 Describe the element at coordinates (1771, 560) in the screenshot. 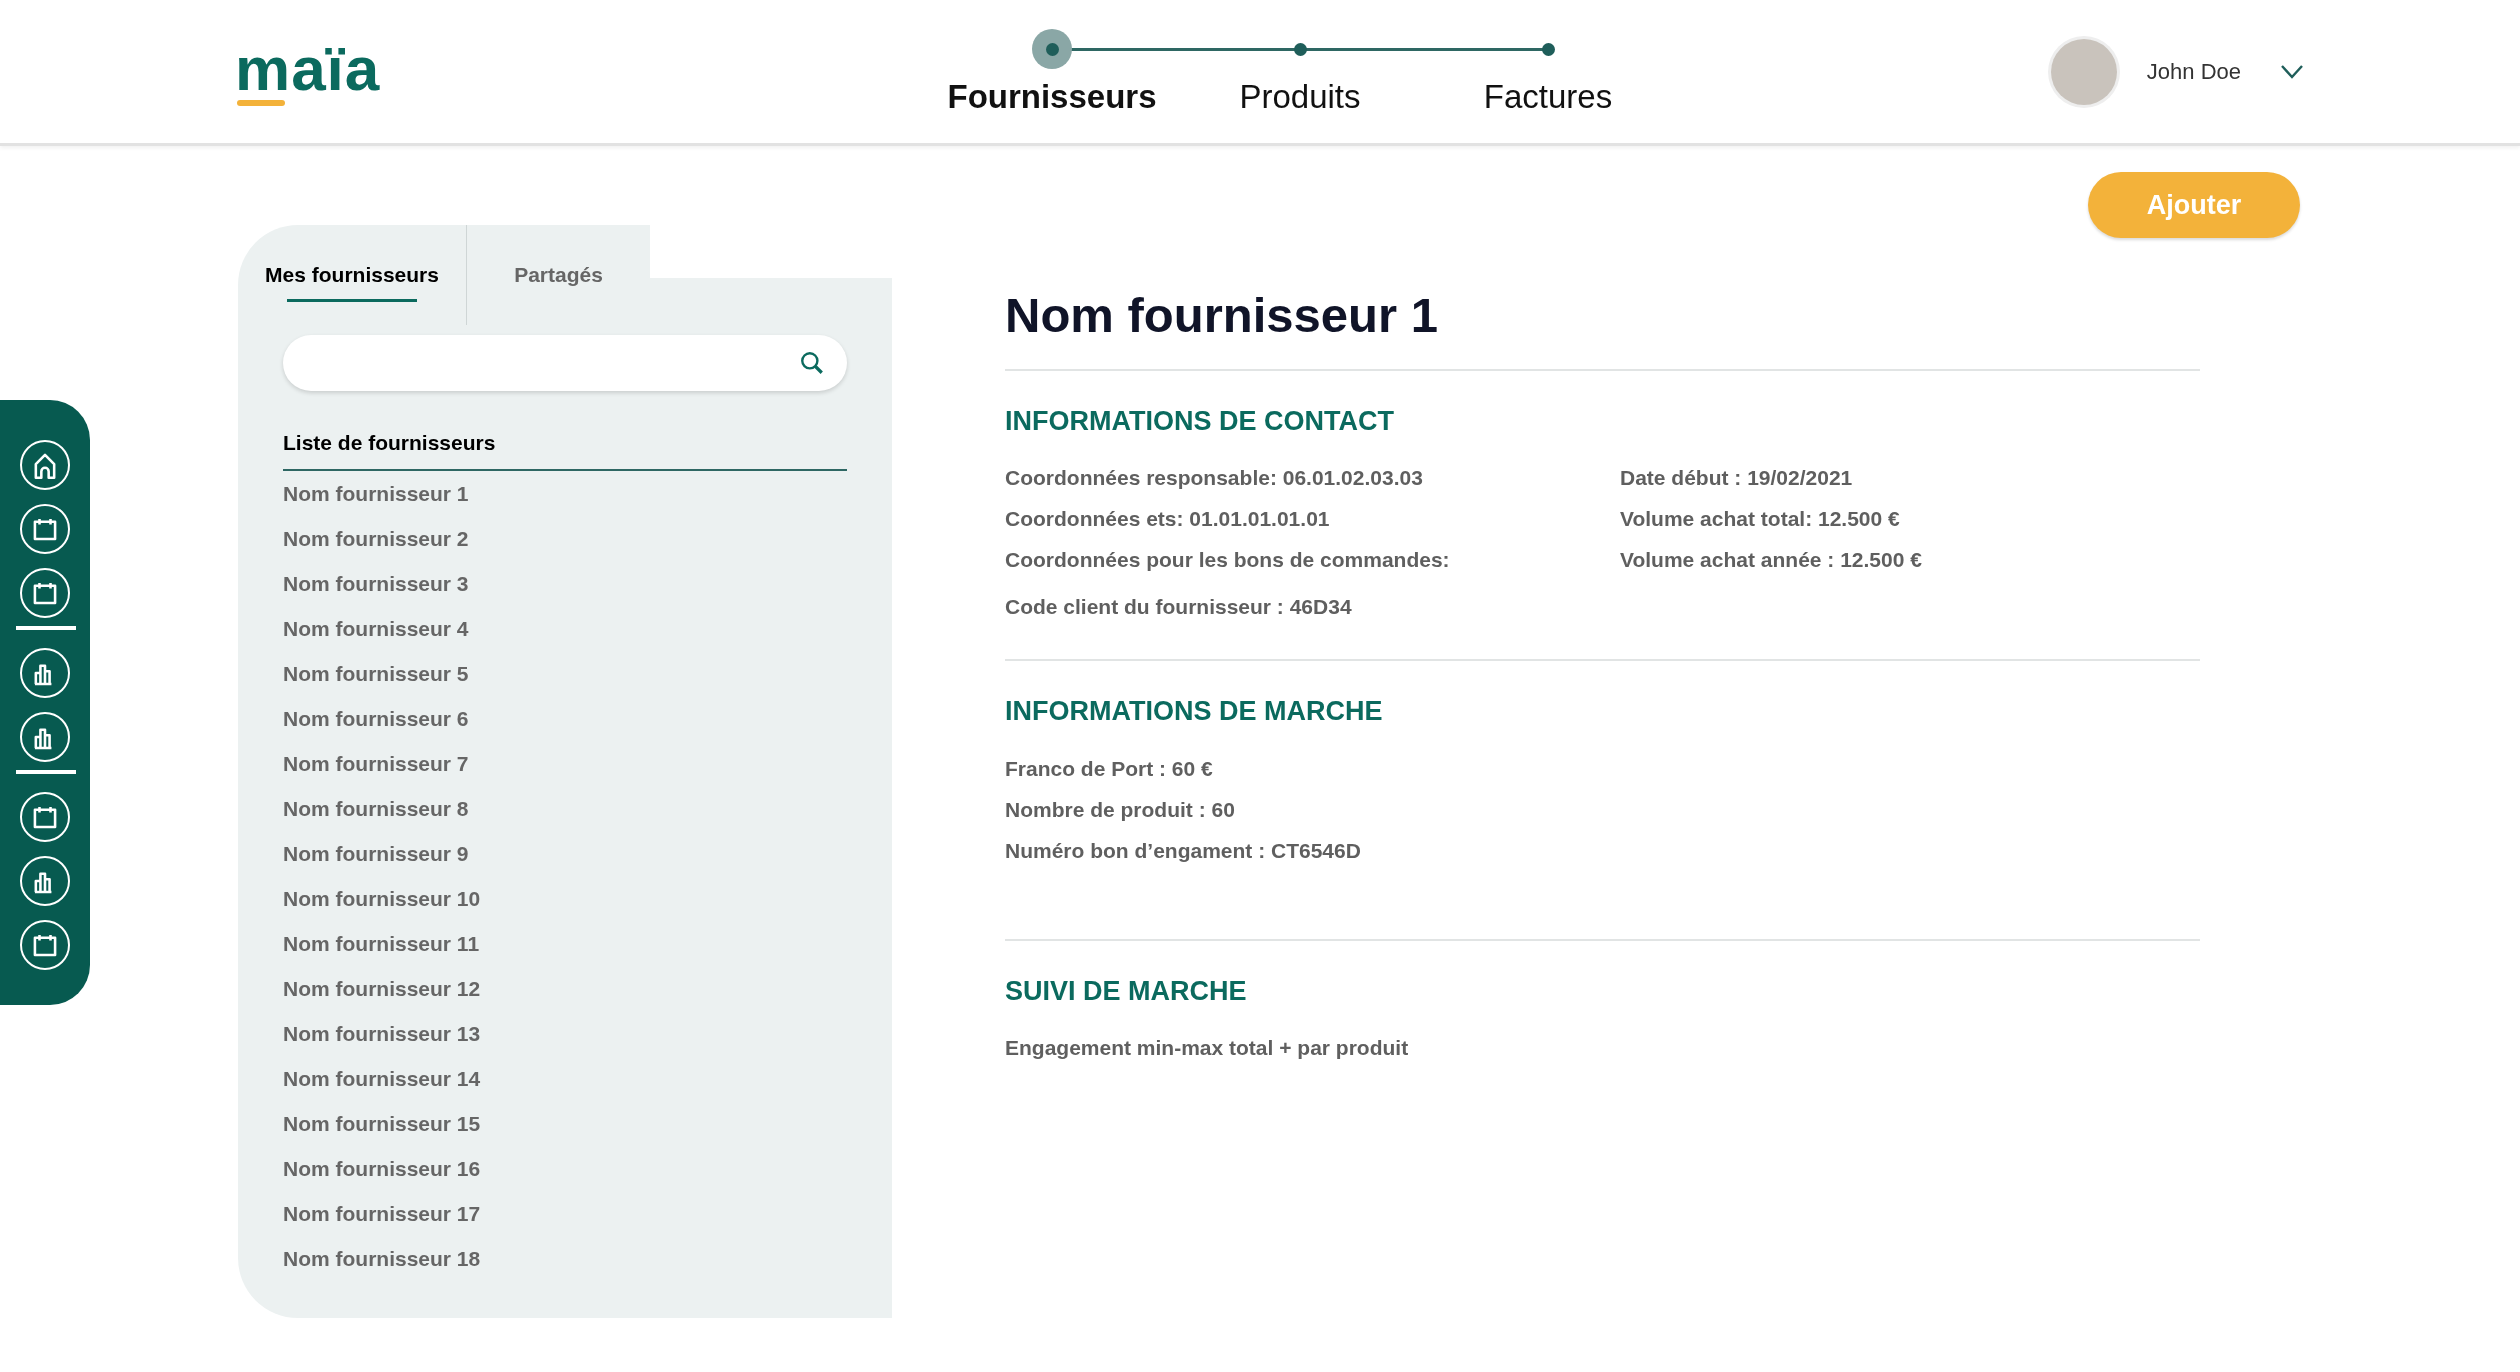

I see `info-line: Volume achat année : 12.500 €` at that location.